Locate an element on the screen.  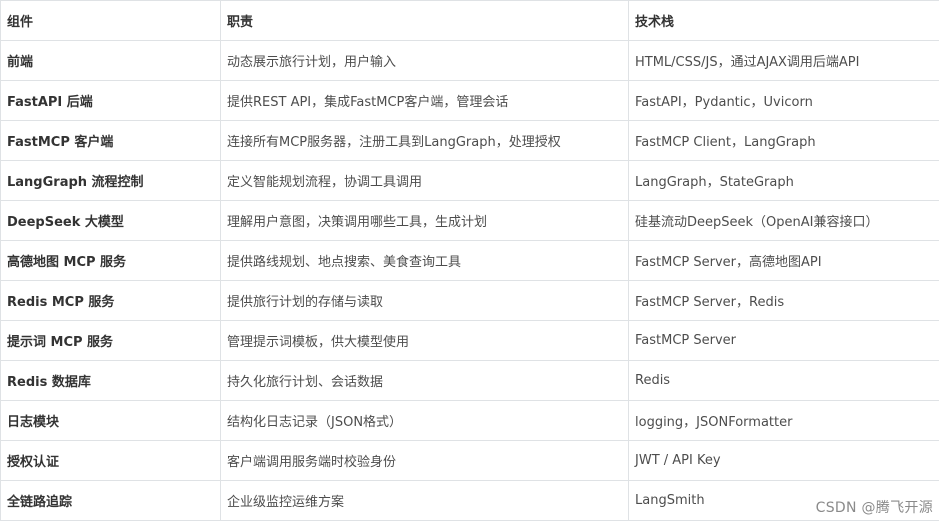
cell-responsibility: 提供旅行计划的存储与读取 is located at coordinates (424, 300).